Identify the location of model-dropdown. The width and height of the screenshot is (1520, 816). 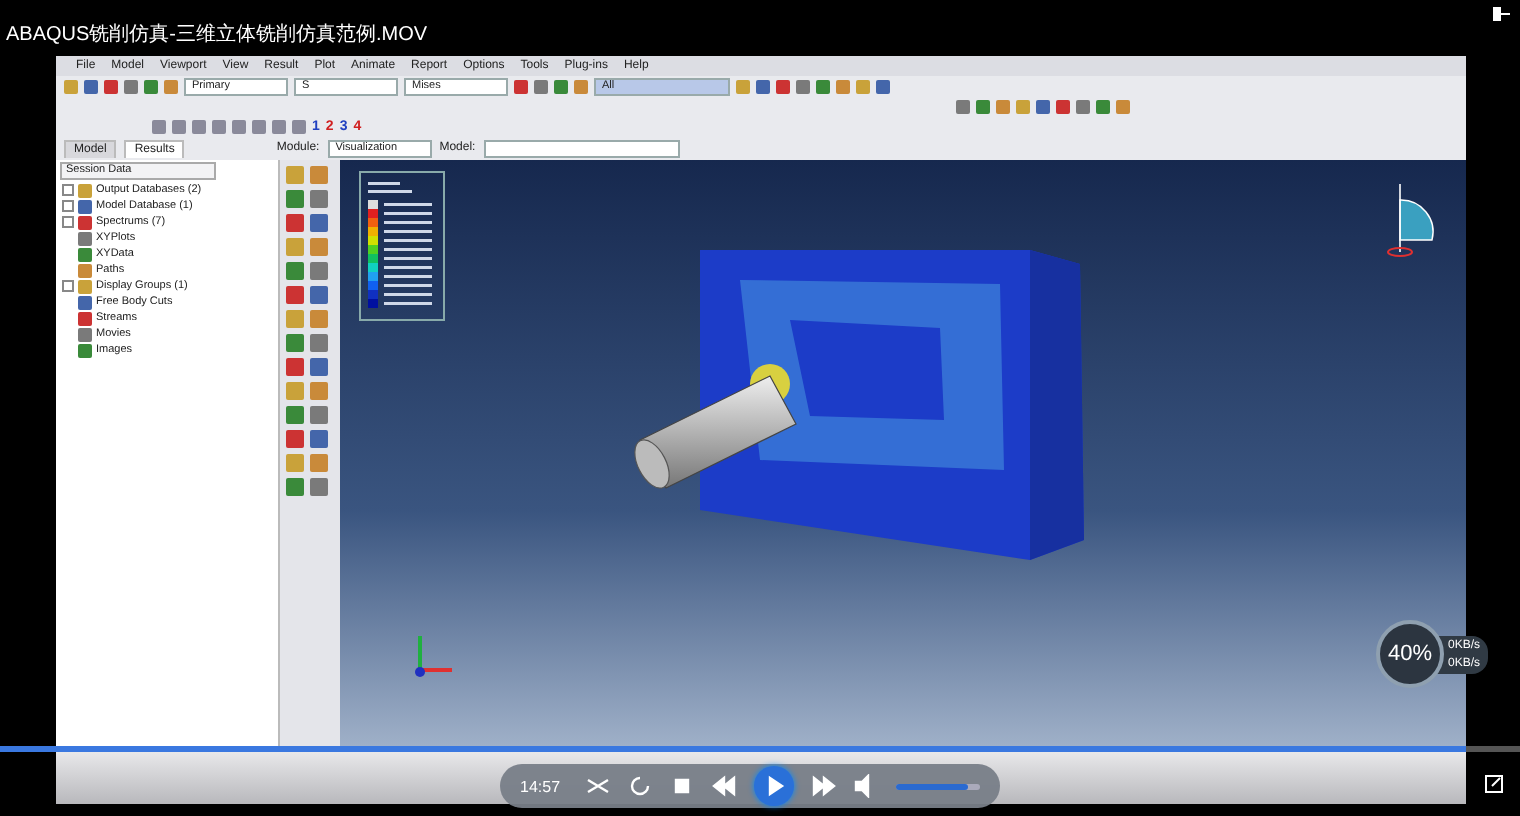
(581, 148).